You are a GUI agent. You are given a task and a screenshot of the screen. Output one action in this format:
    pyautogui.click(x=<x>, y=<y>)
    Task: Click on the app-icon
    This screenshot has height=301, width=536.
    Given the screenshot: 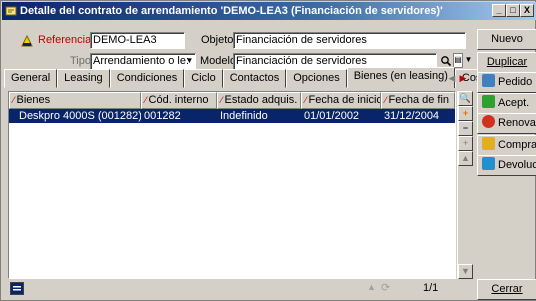 What is the action you would take?
    pyautogui.click(x=11, y=11)
    